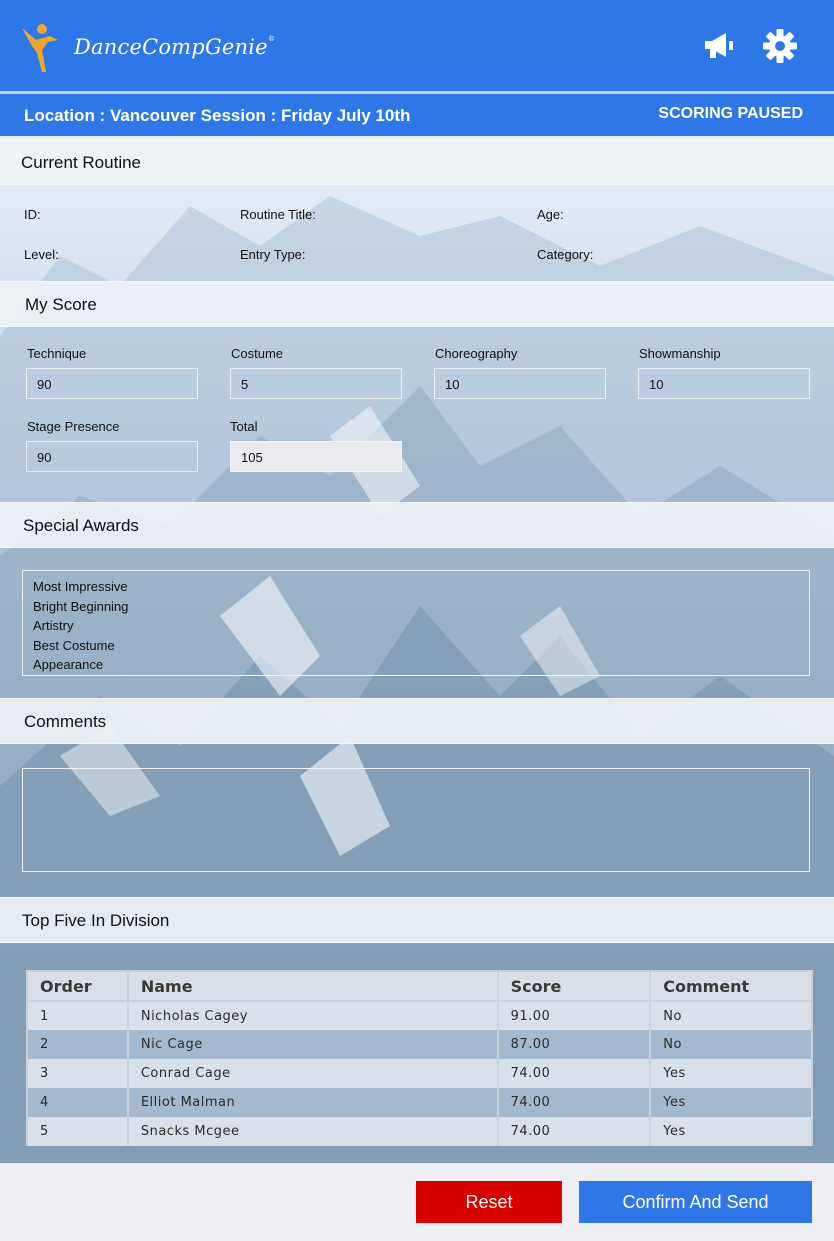  I want to click on costume-input: 5, so click(316, 383).